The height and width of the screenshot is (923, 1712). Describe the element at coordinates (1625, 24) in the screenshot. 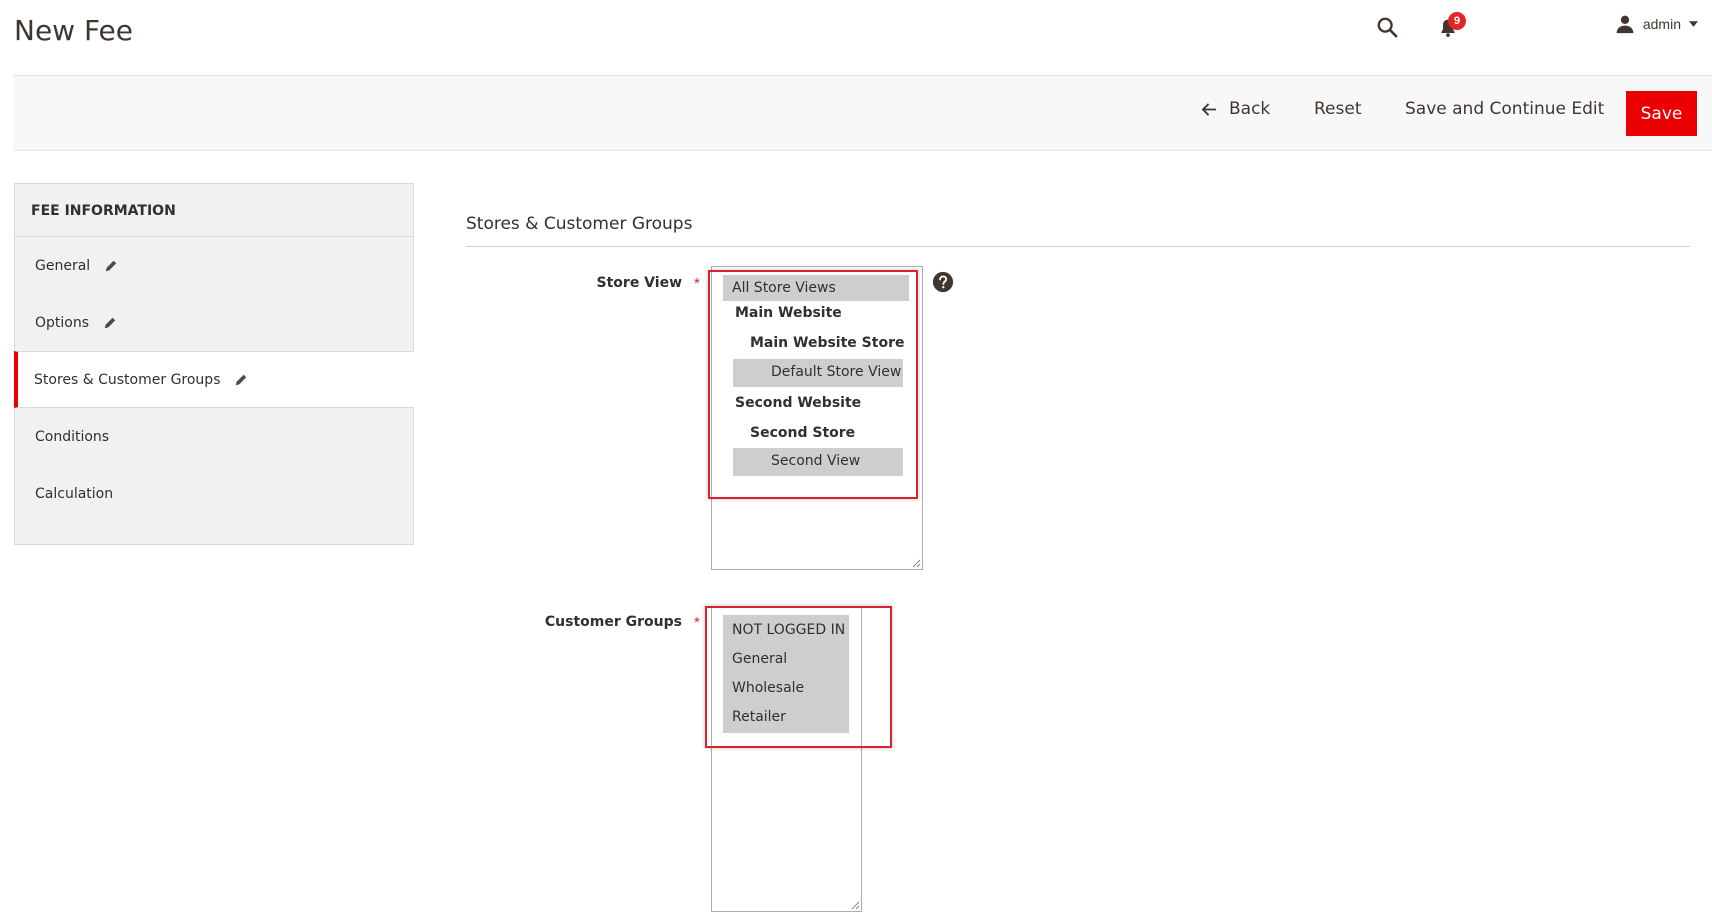

I see `user-icon` at that location.